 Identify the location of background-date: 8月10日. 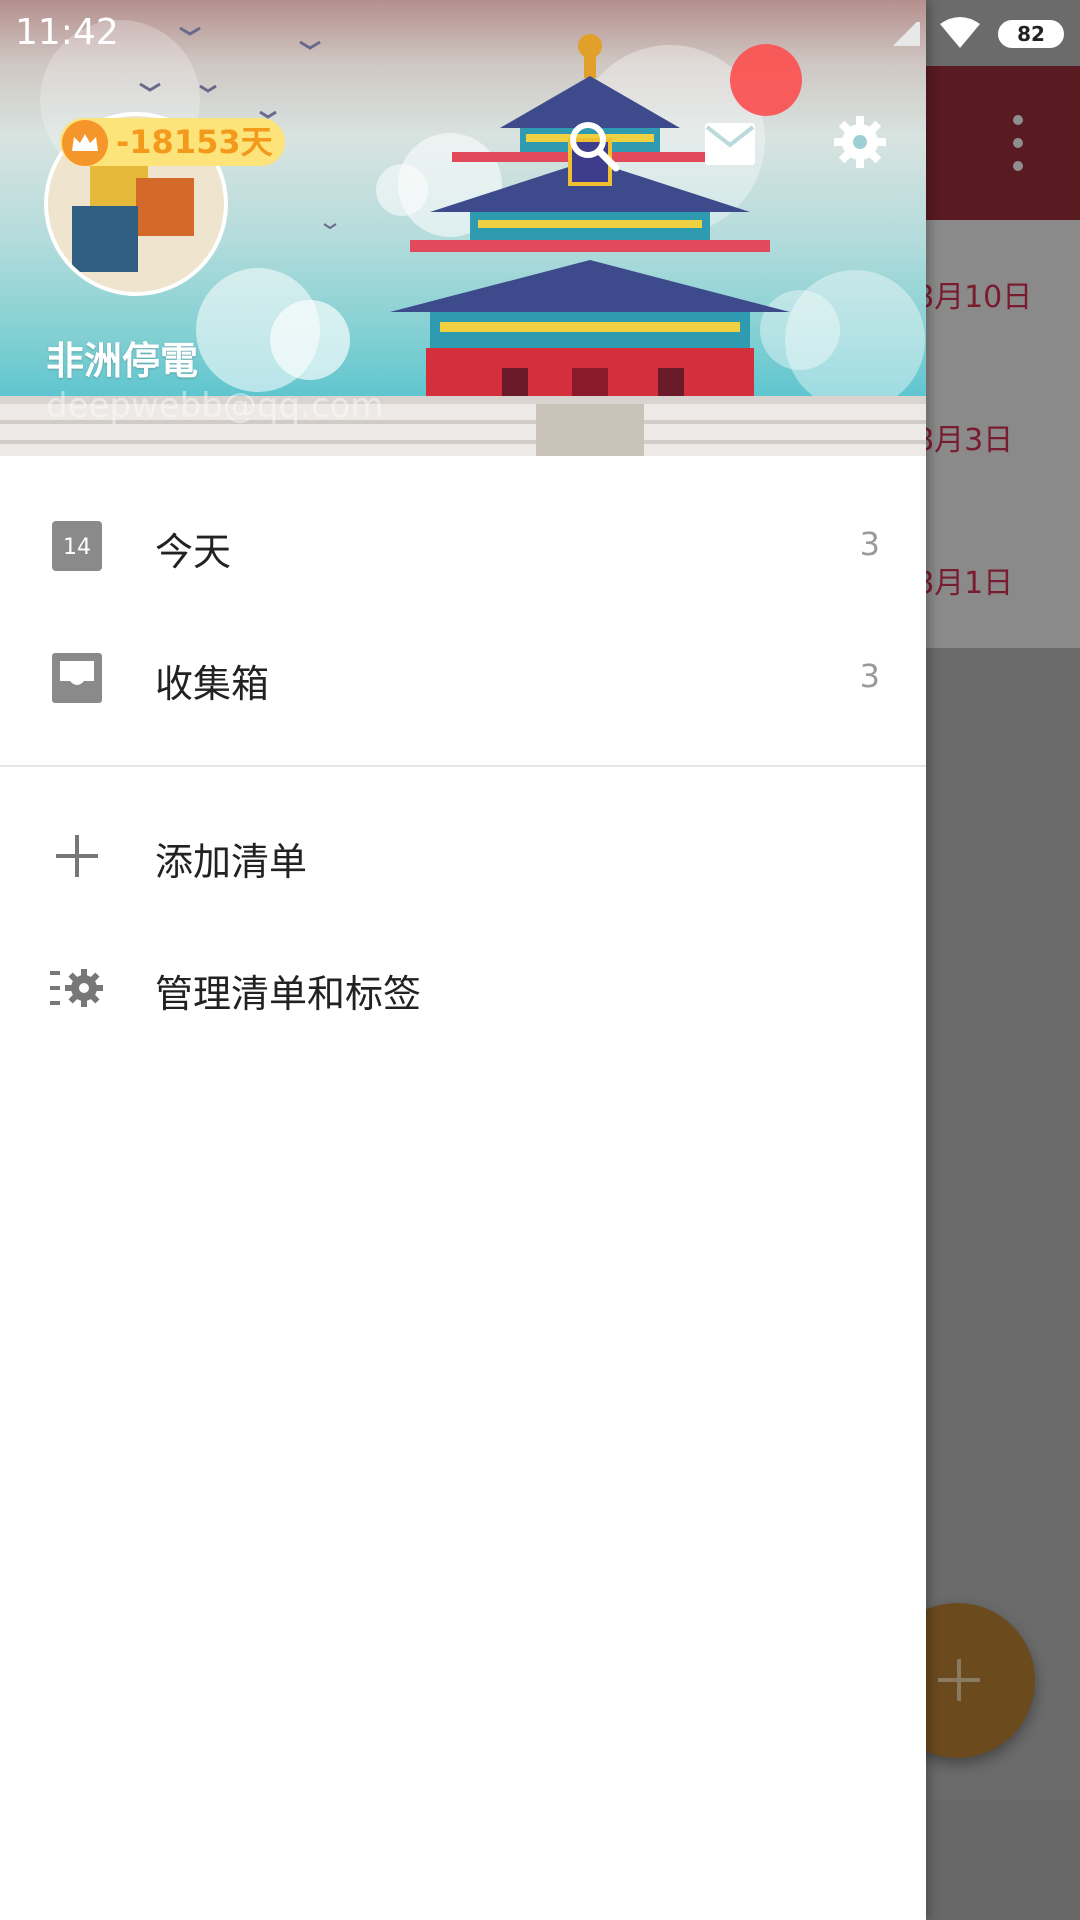
(974, 297).